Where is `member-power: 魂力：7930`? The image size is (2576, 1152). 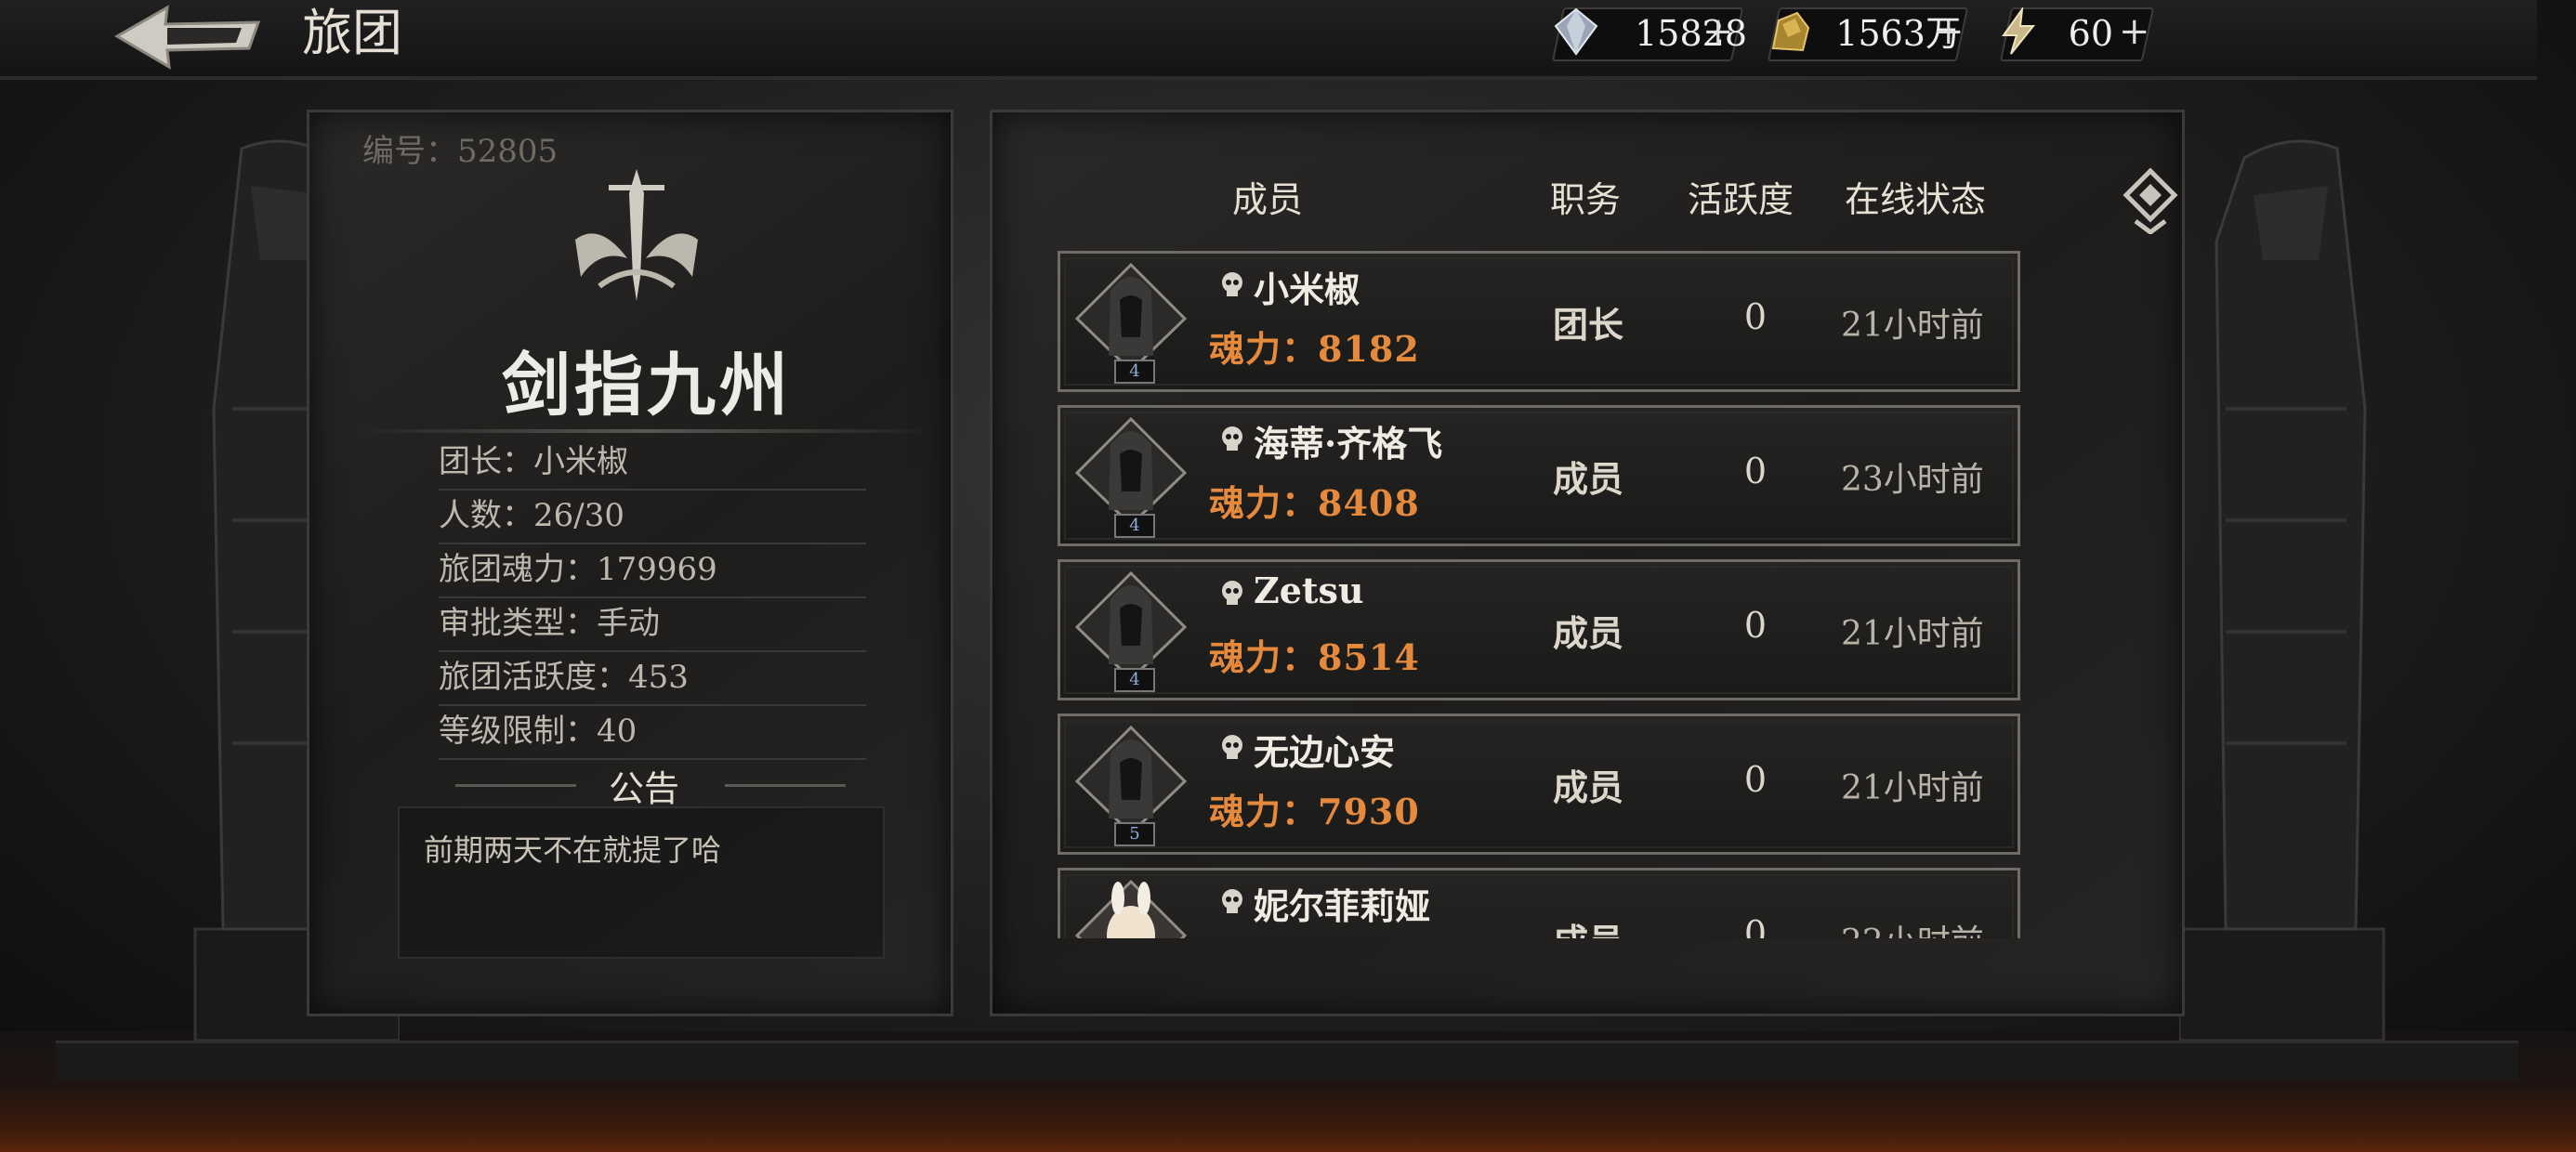
member-power: 魂力：7930 is located at coordinates (1314, 811).